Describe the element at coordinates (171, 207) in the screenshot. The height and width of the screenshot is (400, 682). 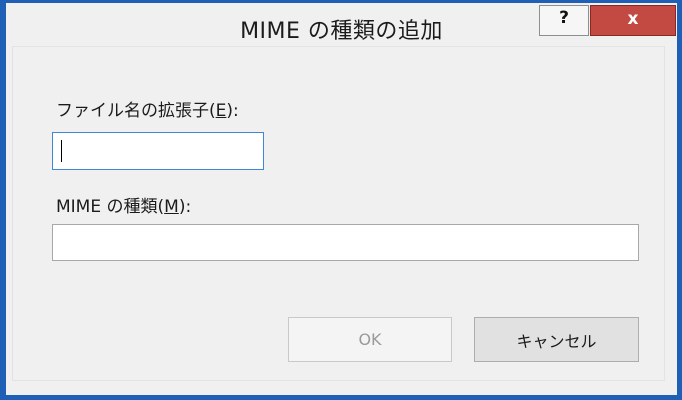
I see `mime-access-key: M` at that location.